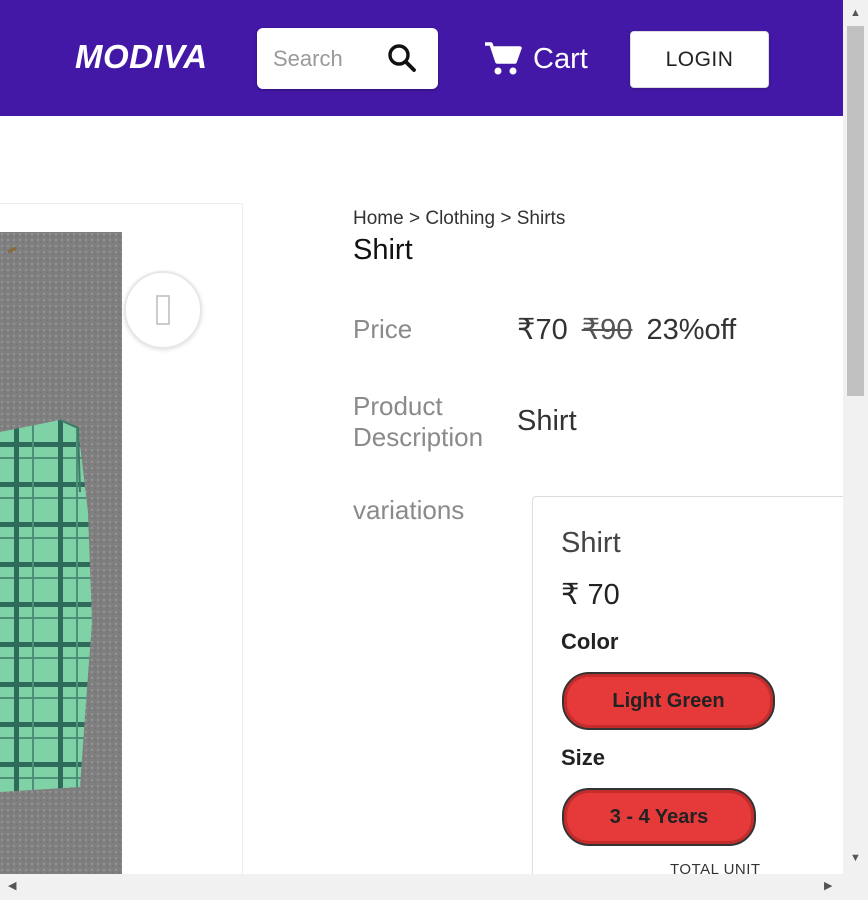  Describe the element at coordinates (855, 887) in the screenshot. I see `scrollbar-corner` at that location.